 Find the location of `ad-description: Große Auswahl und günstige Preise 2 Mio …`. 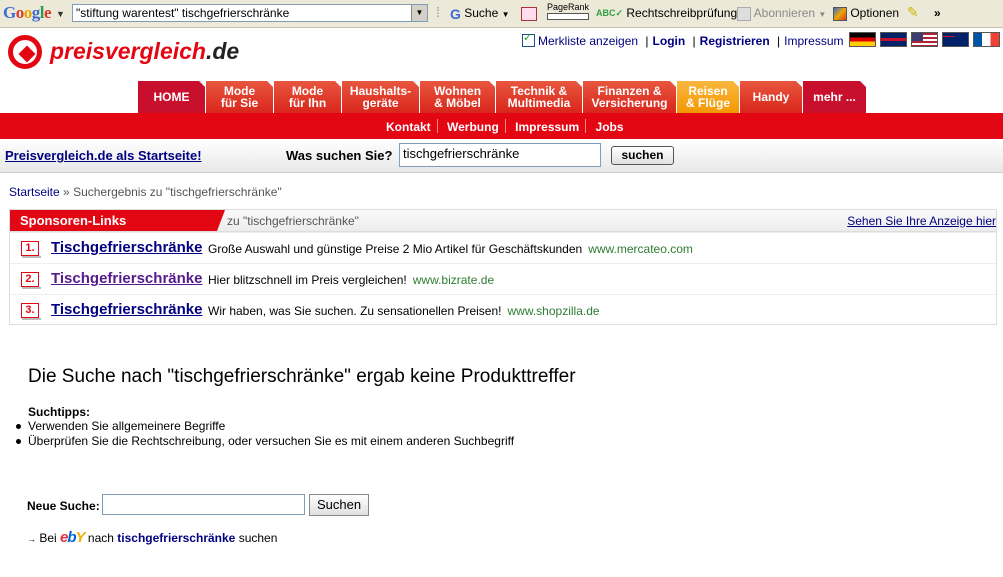

ad-description: Große Auswahl und günstige Preise 2 Mio … is located at coordinates (395, 249).